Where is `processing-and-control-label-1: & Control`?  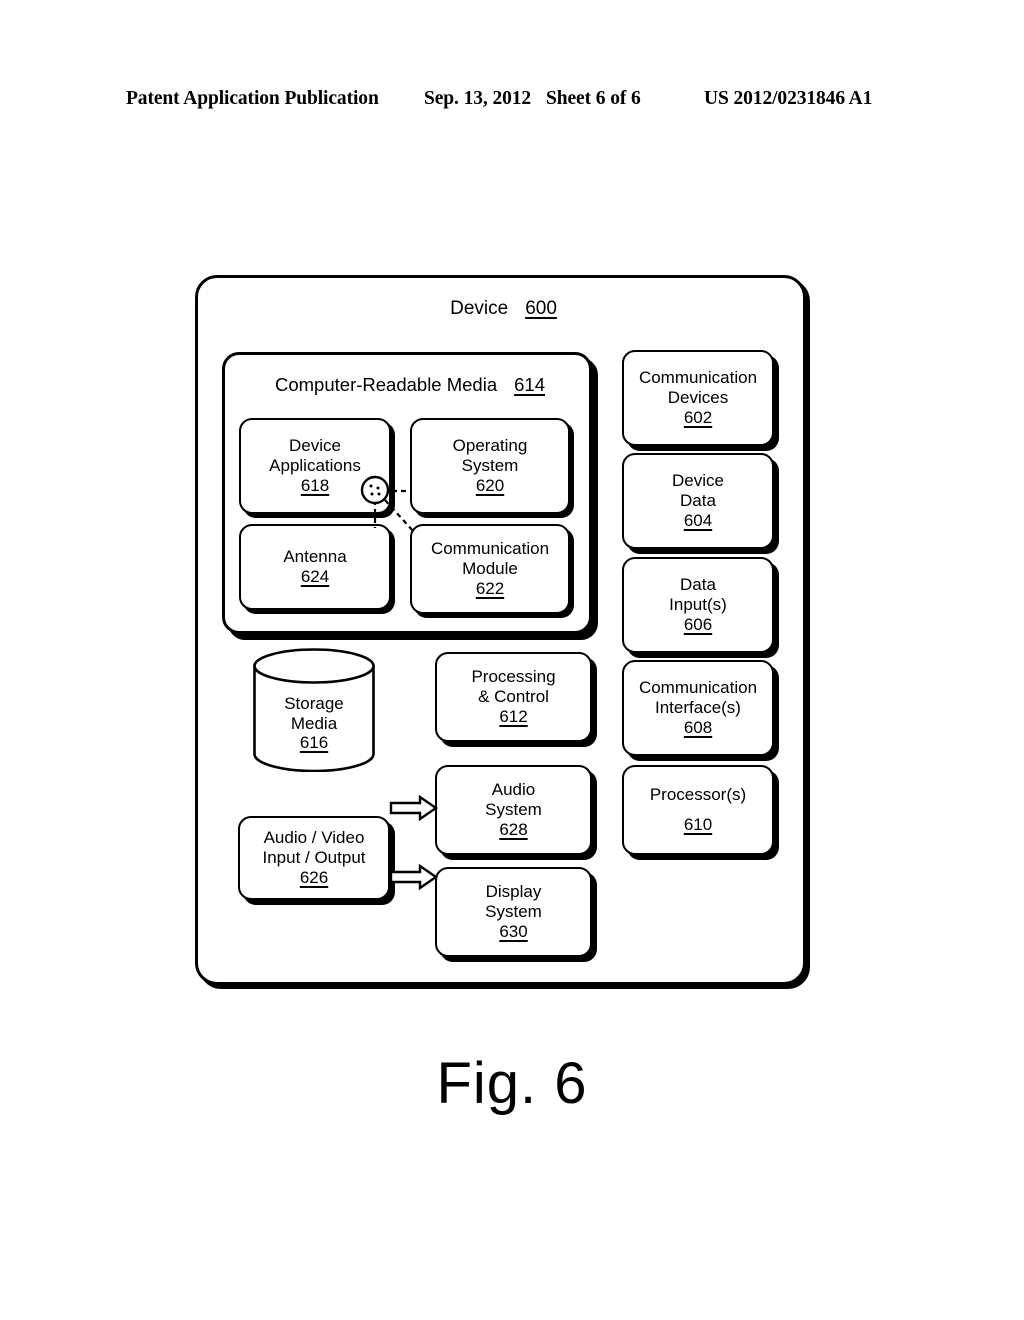 processing-and-control-label-1: & Control is located at coordinates (513, 697).